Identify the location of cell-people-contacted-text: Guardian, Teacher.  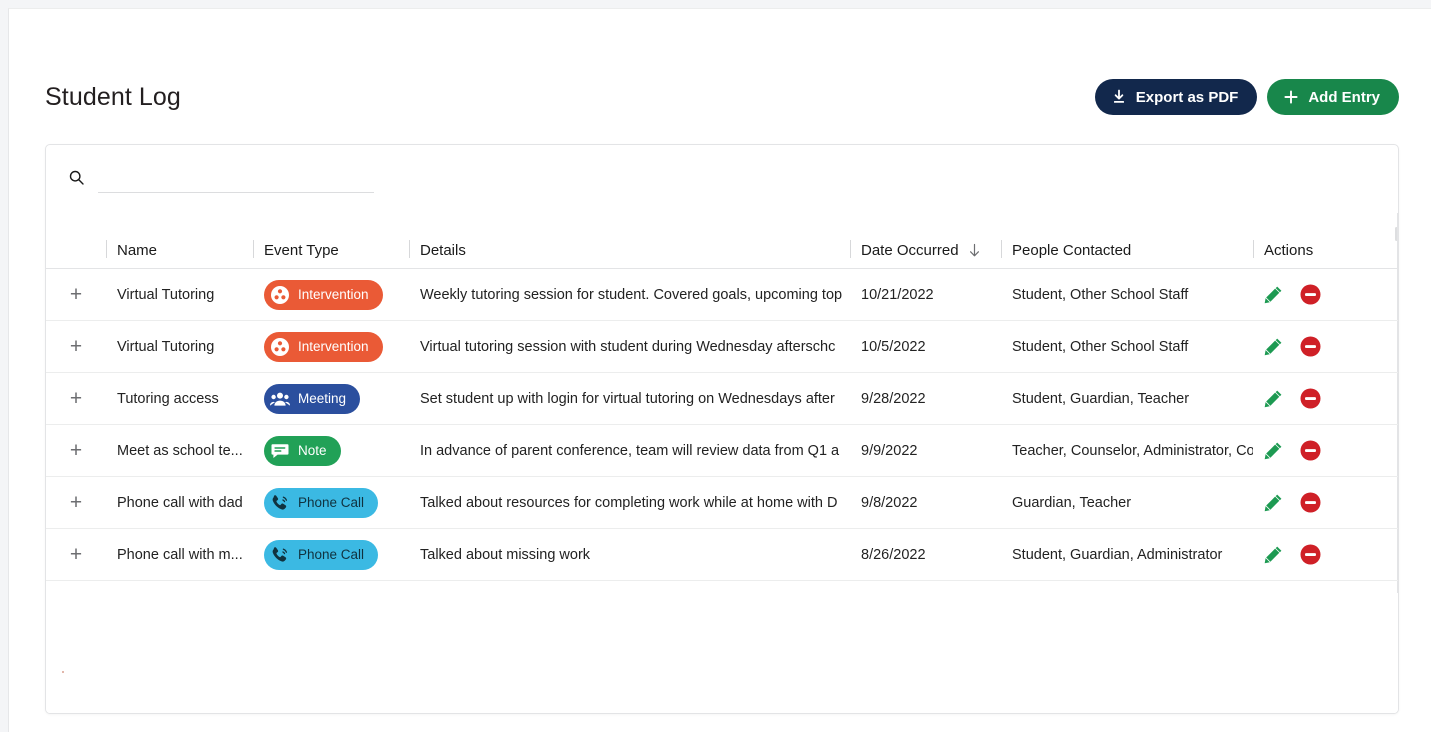
(1072, 502).